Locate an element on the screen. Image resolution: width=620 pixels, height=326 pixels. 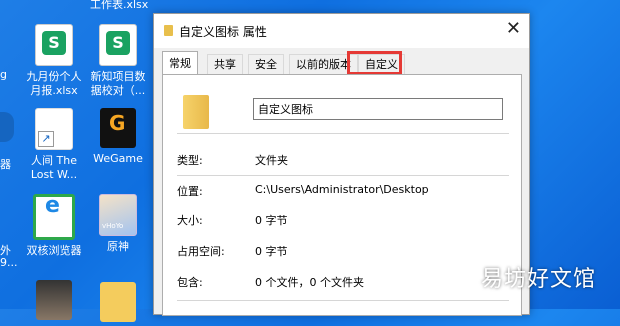
tab-sharing: 共享 is located at coordinates (225, 64).